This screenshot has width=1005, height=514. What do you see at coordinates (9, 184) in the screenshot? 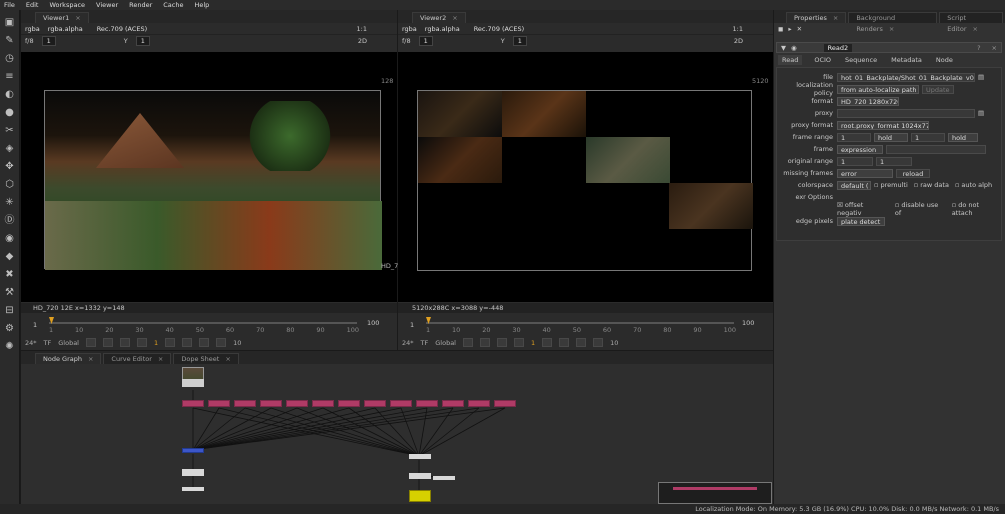
I see `3d-icon: ⬡` at bounding box center [9, 184].